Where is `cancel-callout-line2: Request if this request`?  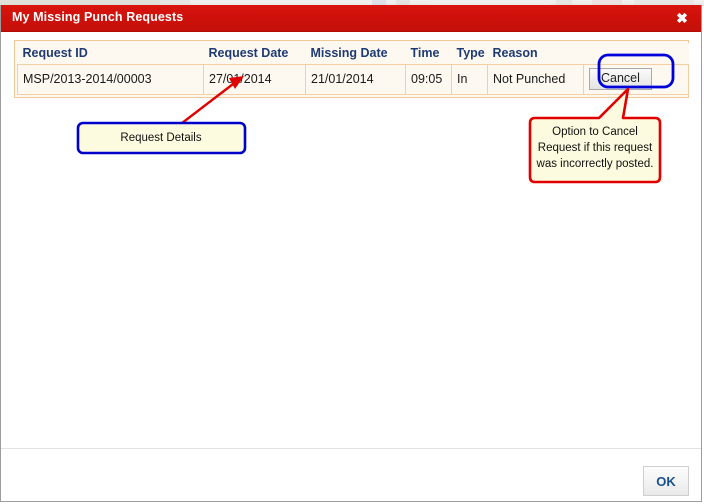
cancel-callout-line2: Request if this request is located at coordinates (595, 148).